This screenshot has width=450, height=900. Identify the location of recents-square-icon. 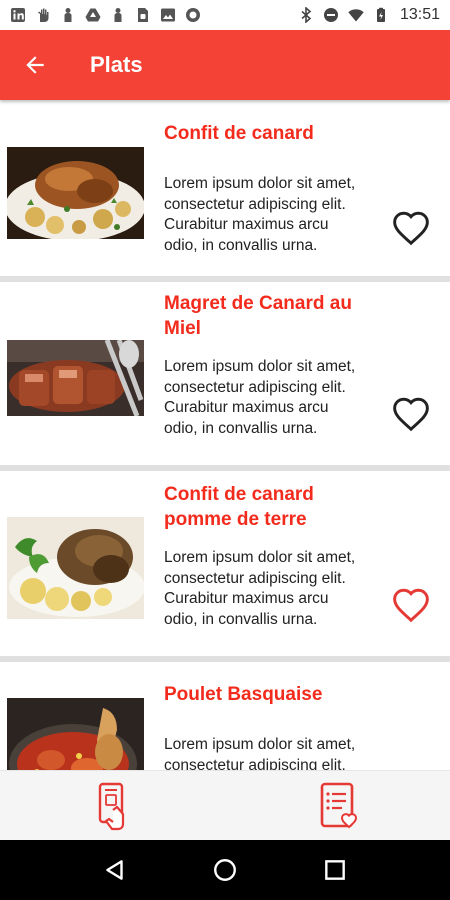
(335, 870).